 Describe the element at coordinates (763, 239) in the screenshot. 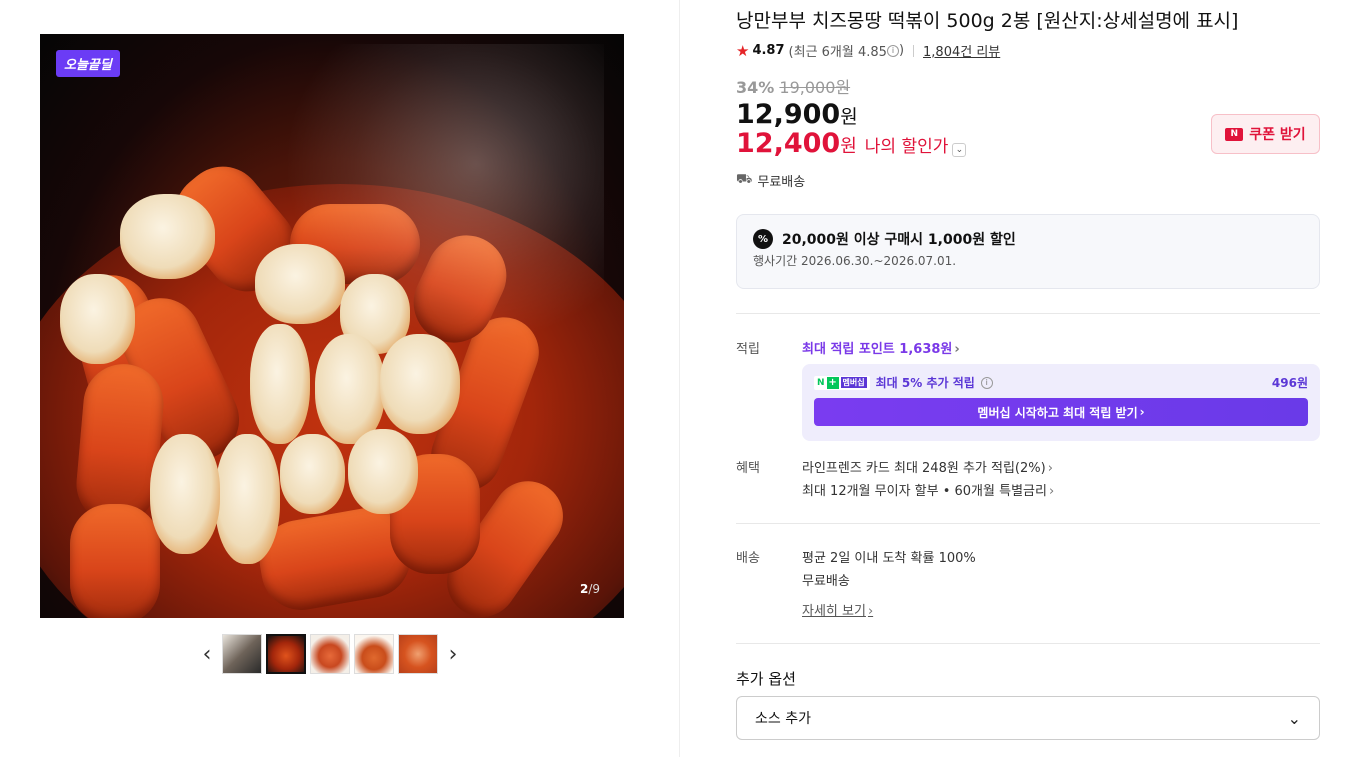

I see `percent-icon: %` at that location.